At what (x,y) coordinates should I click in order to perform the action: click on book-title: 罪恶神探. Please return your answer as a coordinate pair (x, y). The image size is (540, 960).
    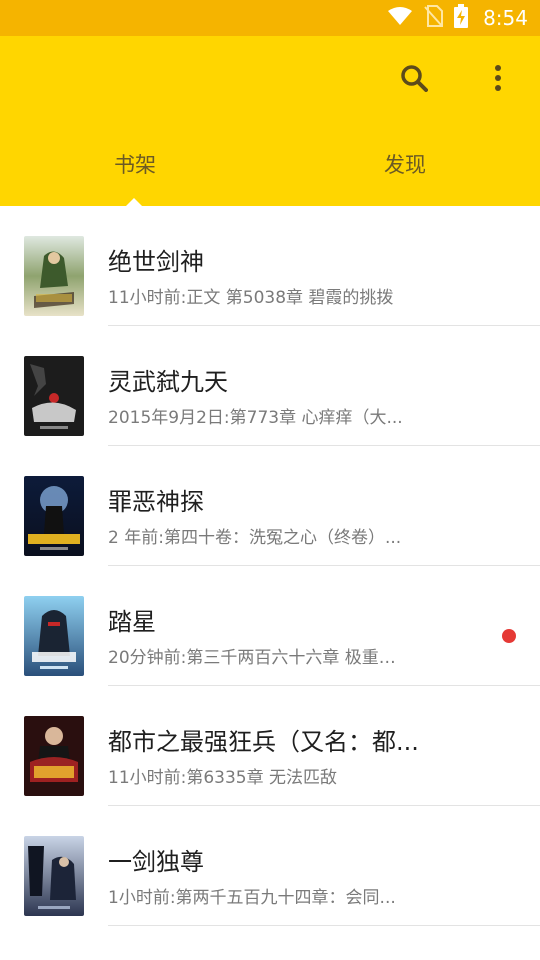
    Looking at the image, I should click on (156, 502).